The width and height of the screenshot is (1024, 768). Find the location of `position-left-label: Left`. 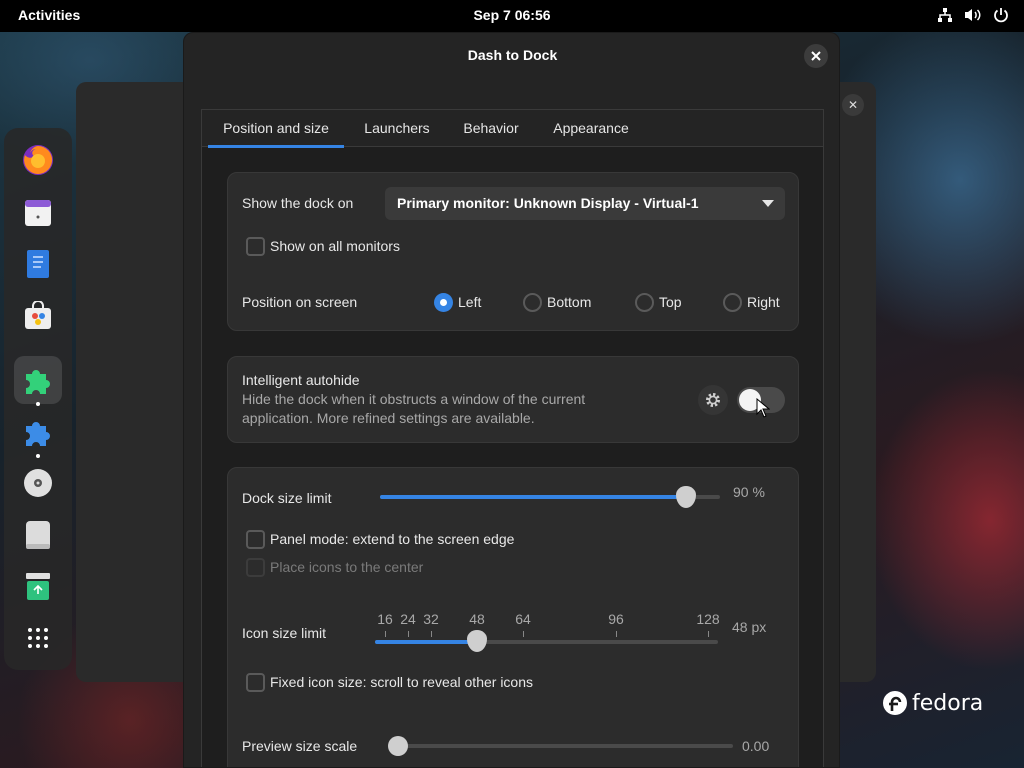

position-left-label: Left is located at coordinates (470, 302).